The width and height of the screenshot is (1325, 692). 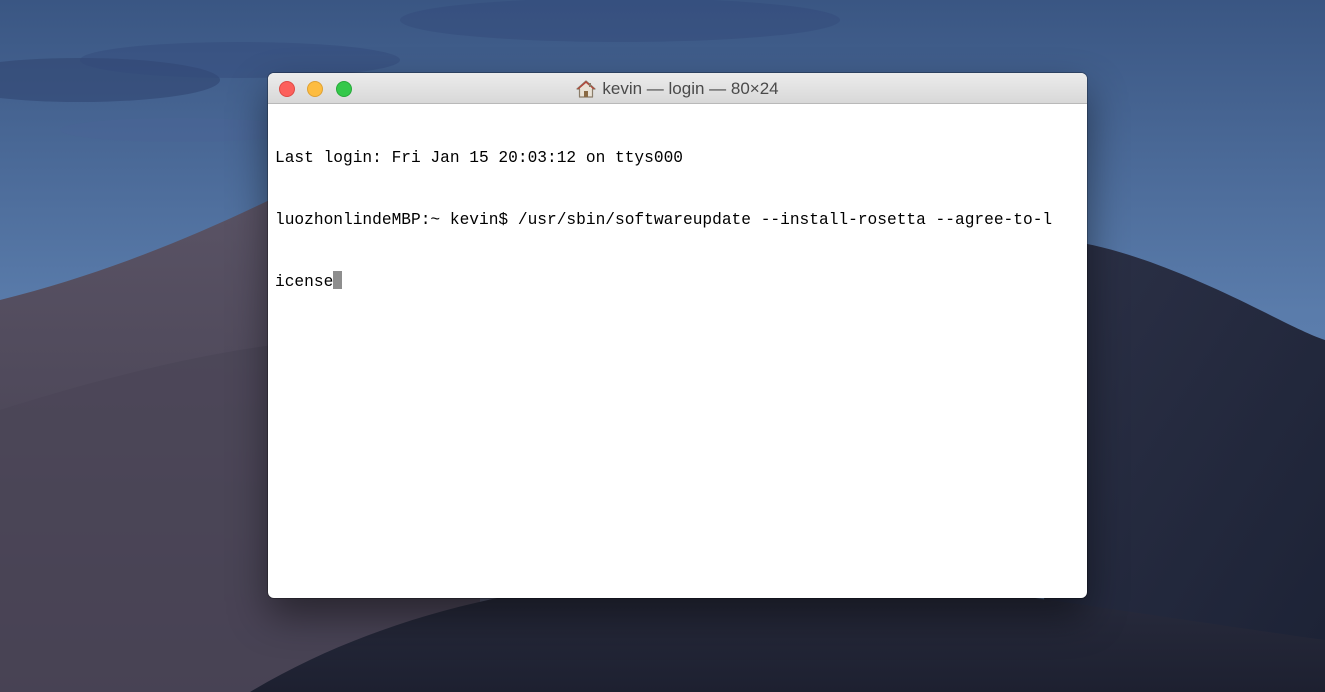 What do you see at coordinates (586, 88) in the screenshot?
I see `home-icon` at bounding box center [586, 88].